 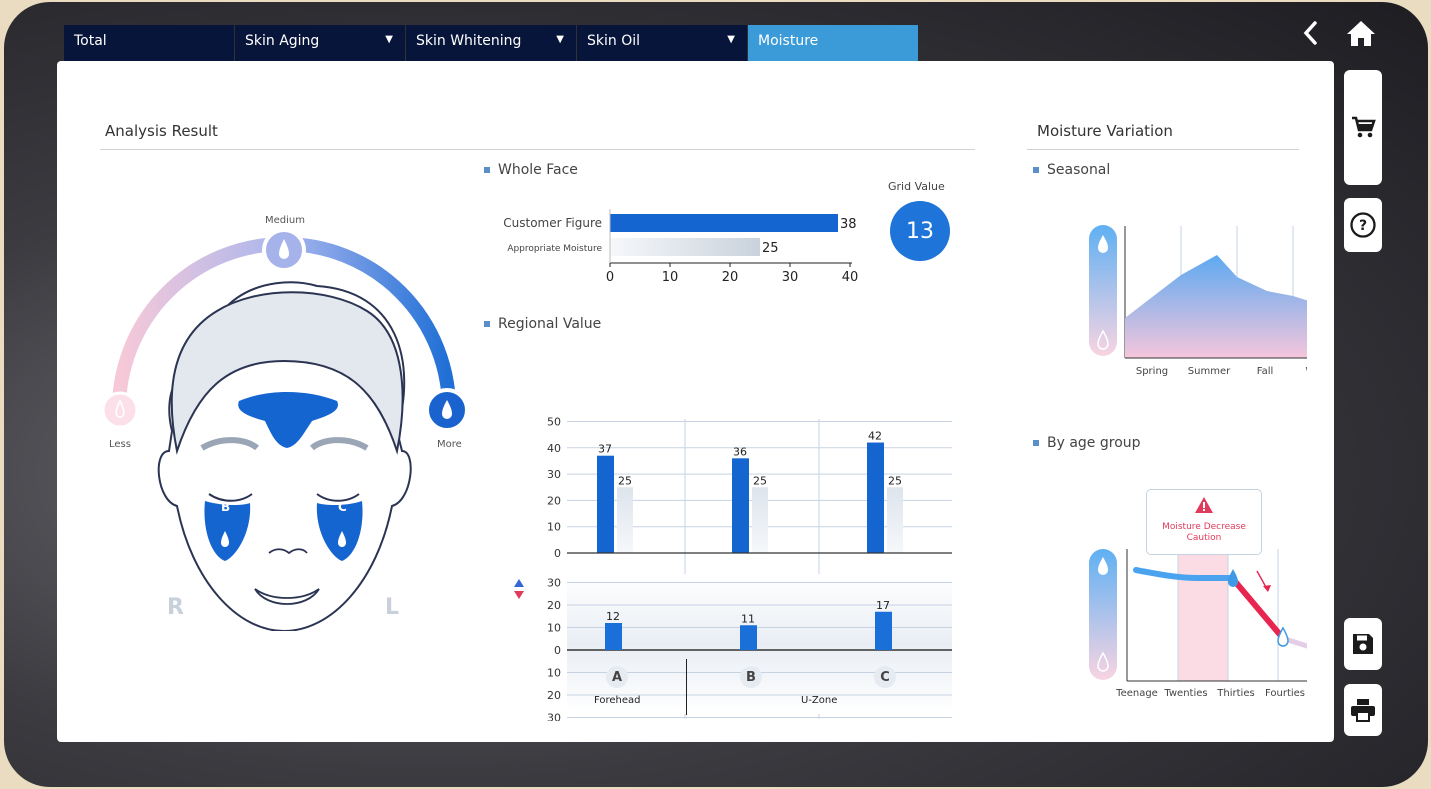 I want to click on home-icon, so click(x=1361, y=33).